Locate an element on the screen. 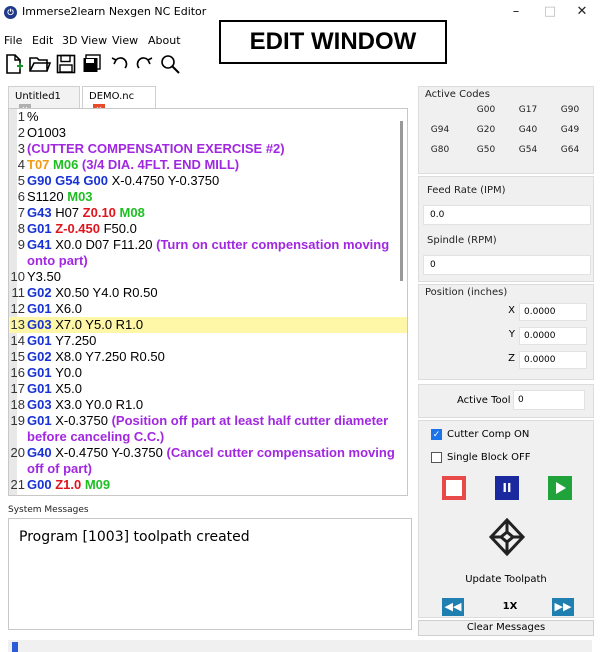 The image size is (600, 652). checkbox-empty-icon is located at coordinates (436, 457).